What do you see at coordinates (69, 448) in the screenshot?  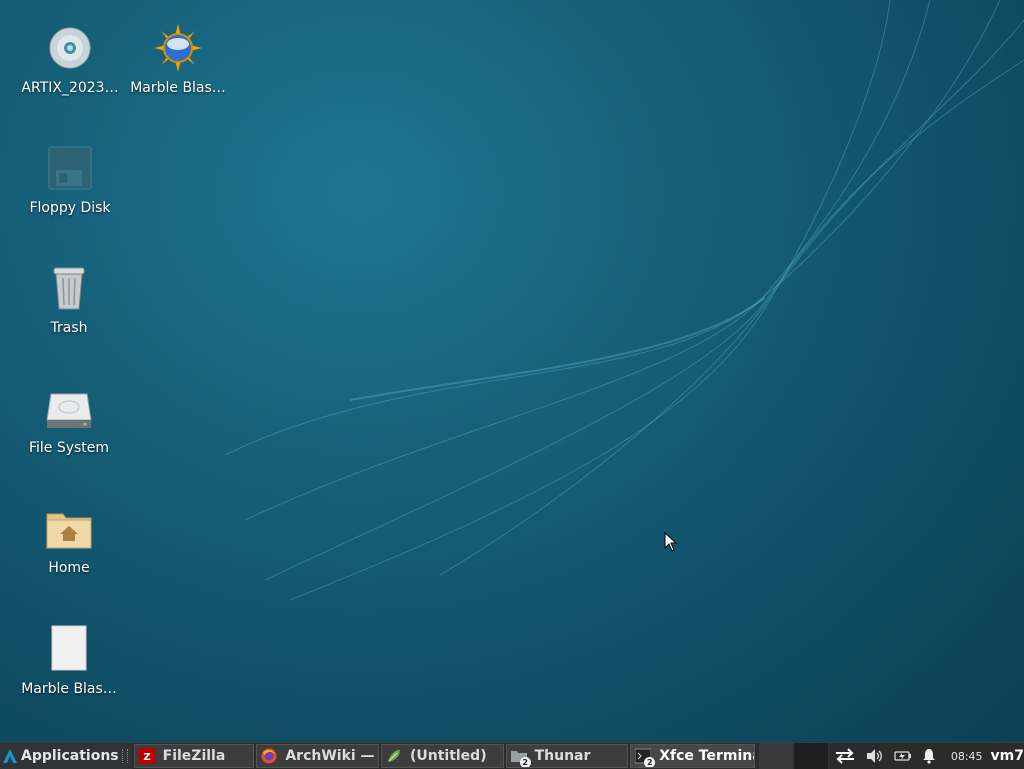 I see `desktop-icon-label: File System` at bounding box center [69, 448].